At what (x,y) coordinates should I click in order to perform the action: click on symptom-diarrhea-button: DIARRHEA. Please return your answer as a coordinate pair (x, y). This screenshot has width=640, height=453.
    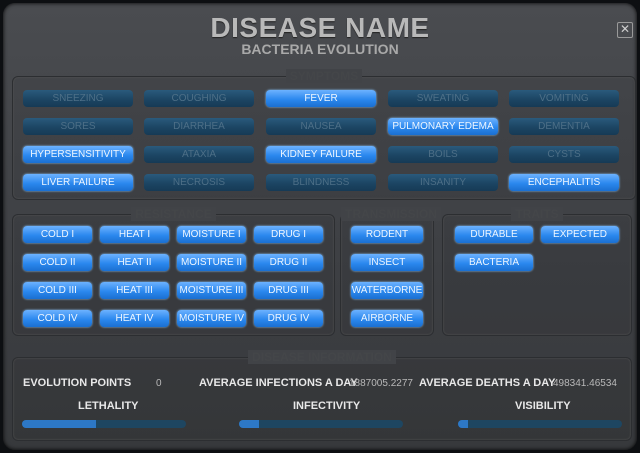
    Looking at the image, I should click on (199, 126).